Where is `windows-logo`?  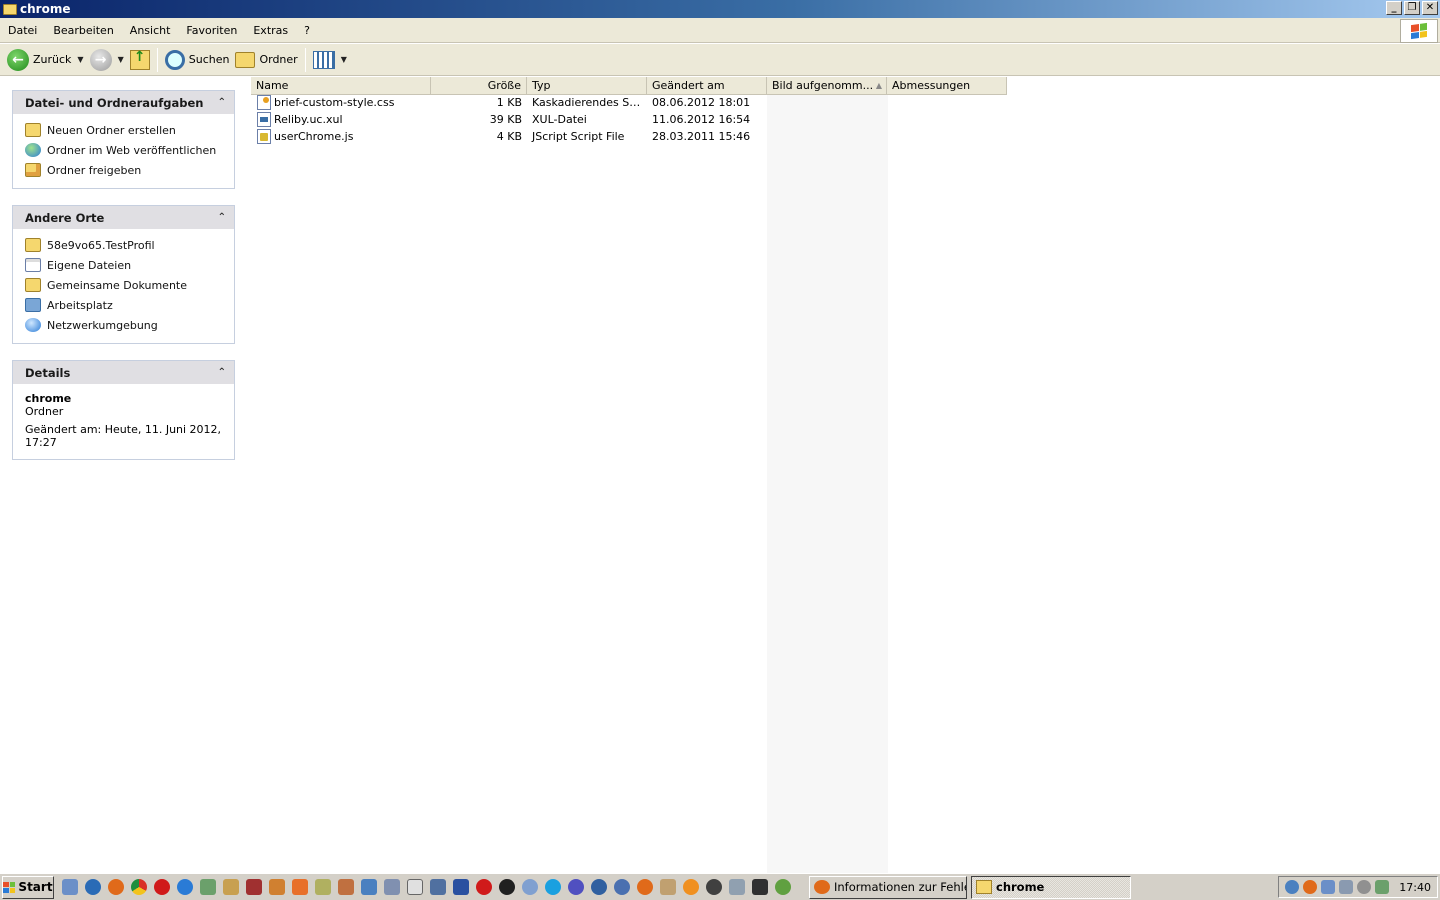 windows-logo is located at coordinates (1419, 31).